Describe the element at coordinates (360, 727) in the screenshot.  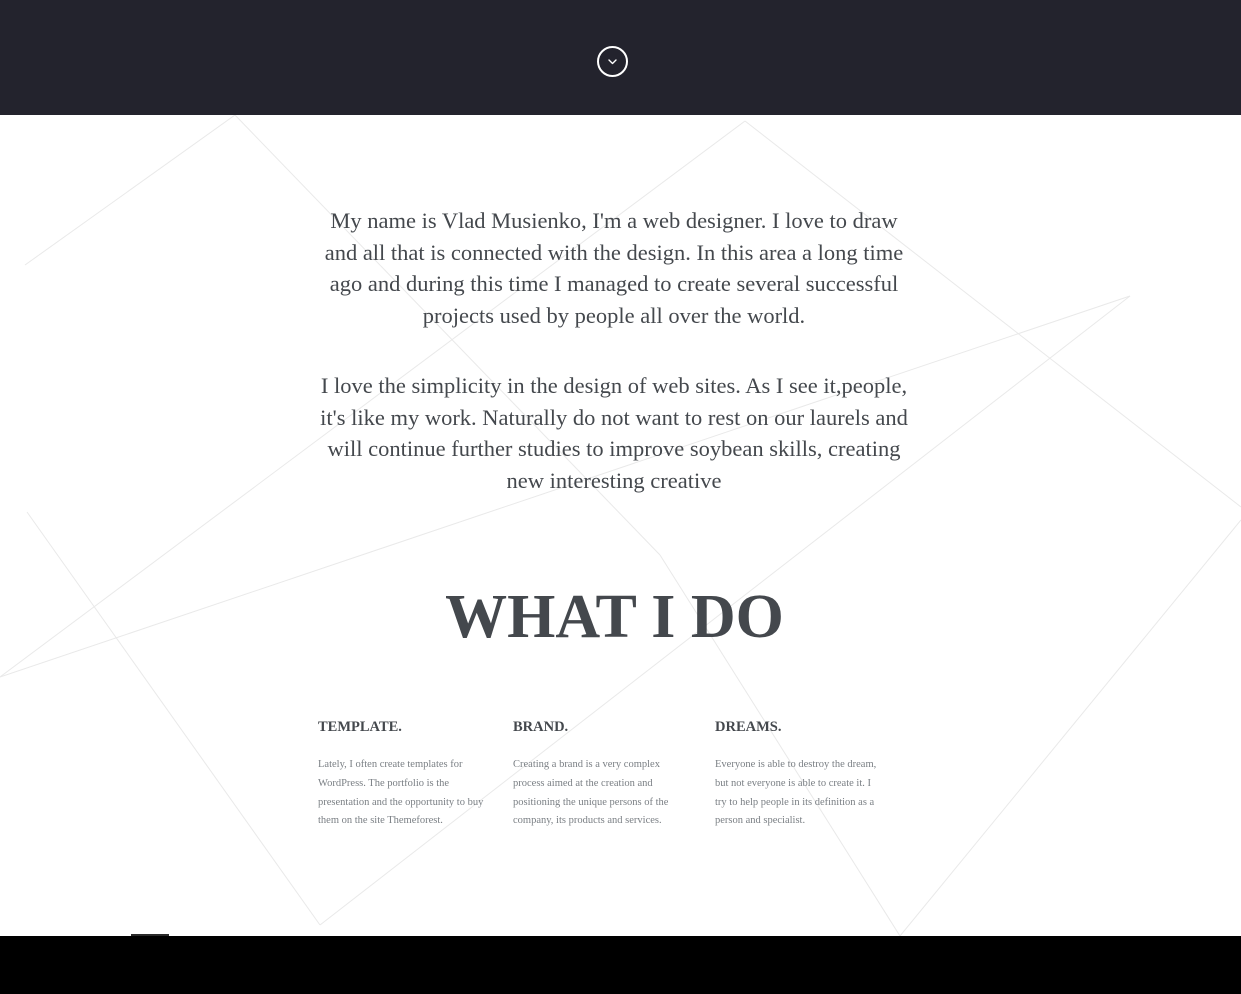
I see `service-title: TEMPLATE.` at that location.